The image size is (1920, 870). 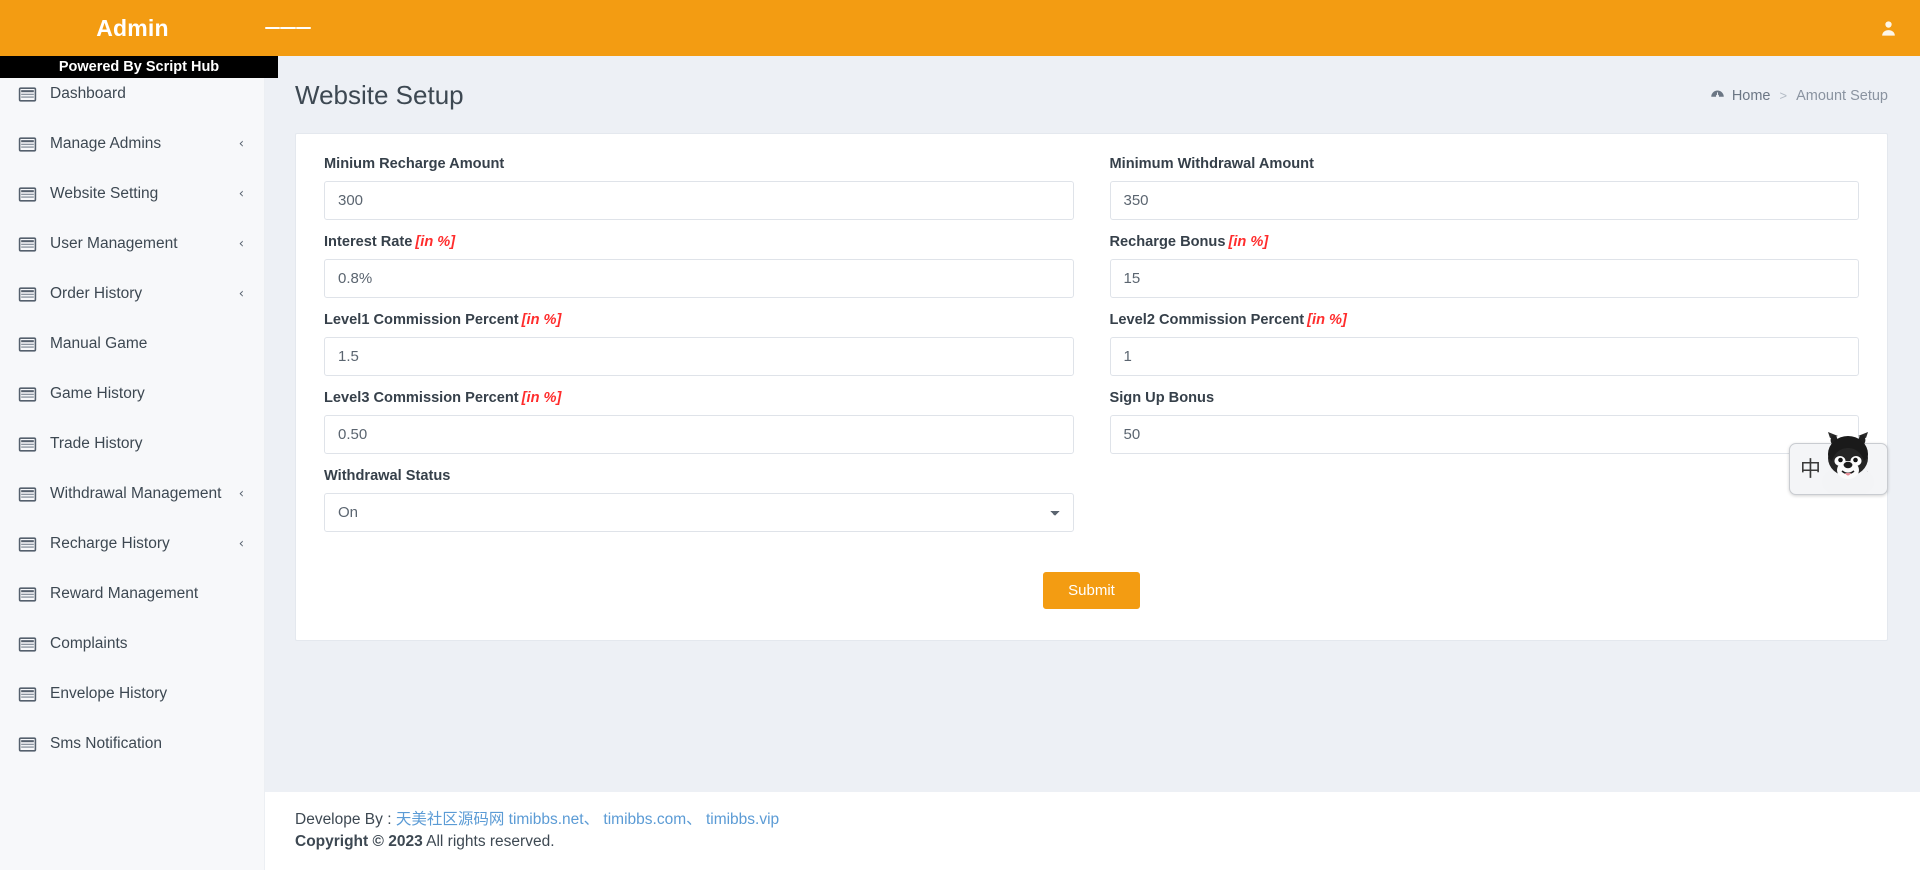 What do you see at coordinates (1107, 842) in the screenshot?
I see `footer-copyright-line: Copyright © 2023 All rights reserved.` at bounding box center [1107, 842].